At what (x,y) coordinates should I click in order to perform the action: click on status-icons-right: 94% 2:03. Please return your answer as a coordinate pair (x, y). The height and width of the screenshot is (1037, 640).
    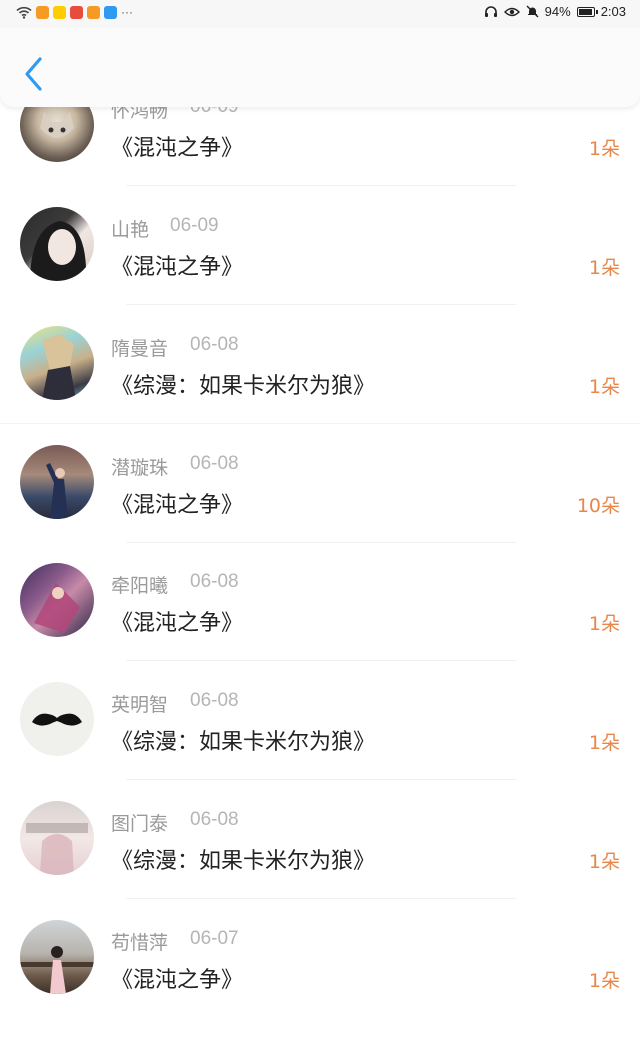
    Looking at the image, I should click on (555, 11).